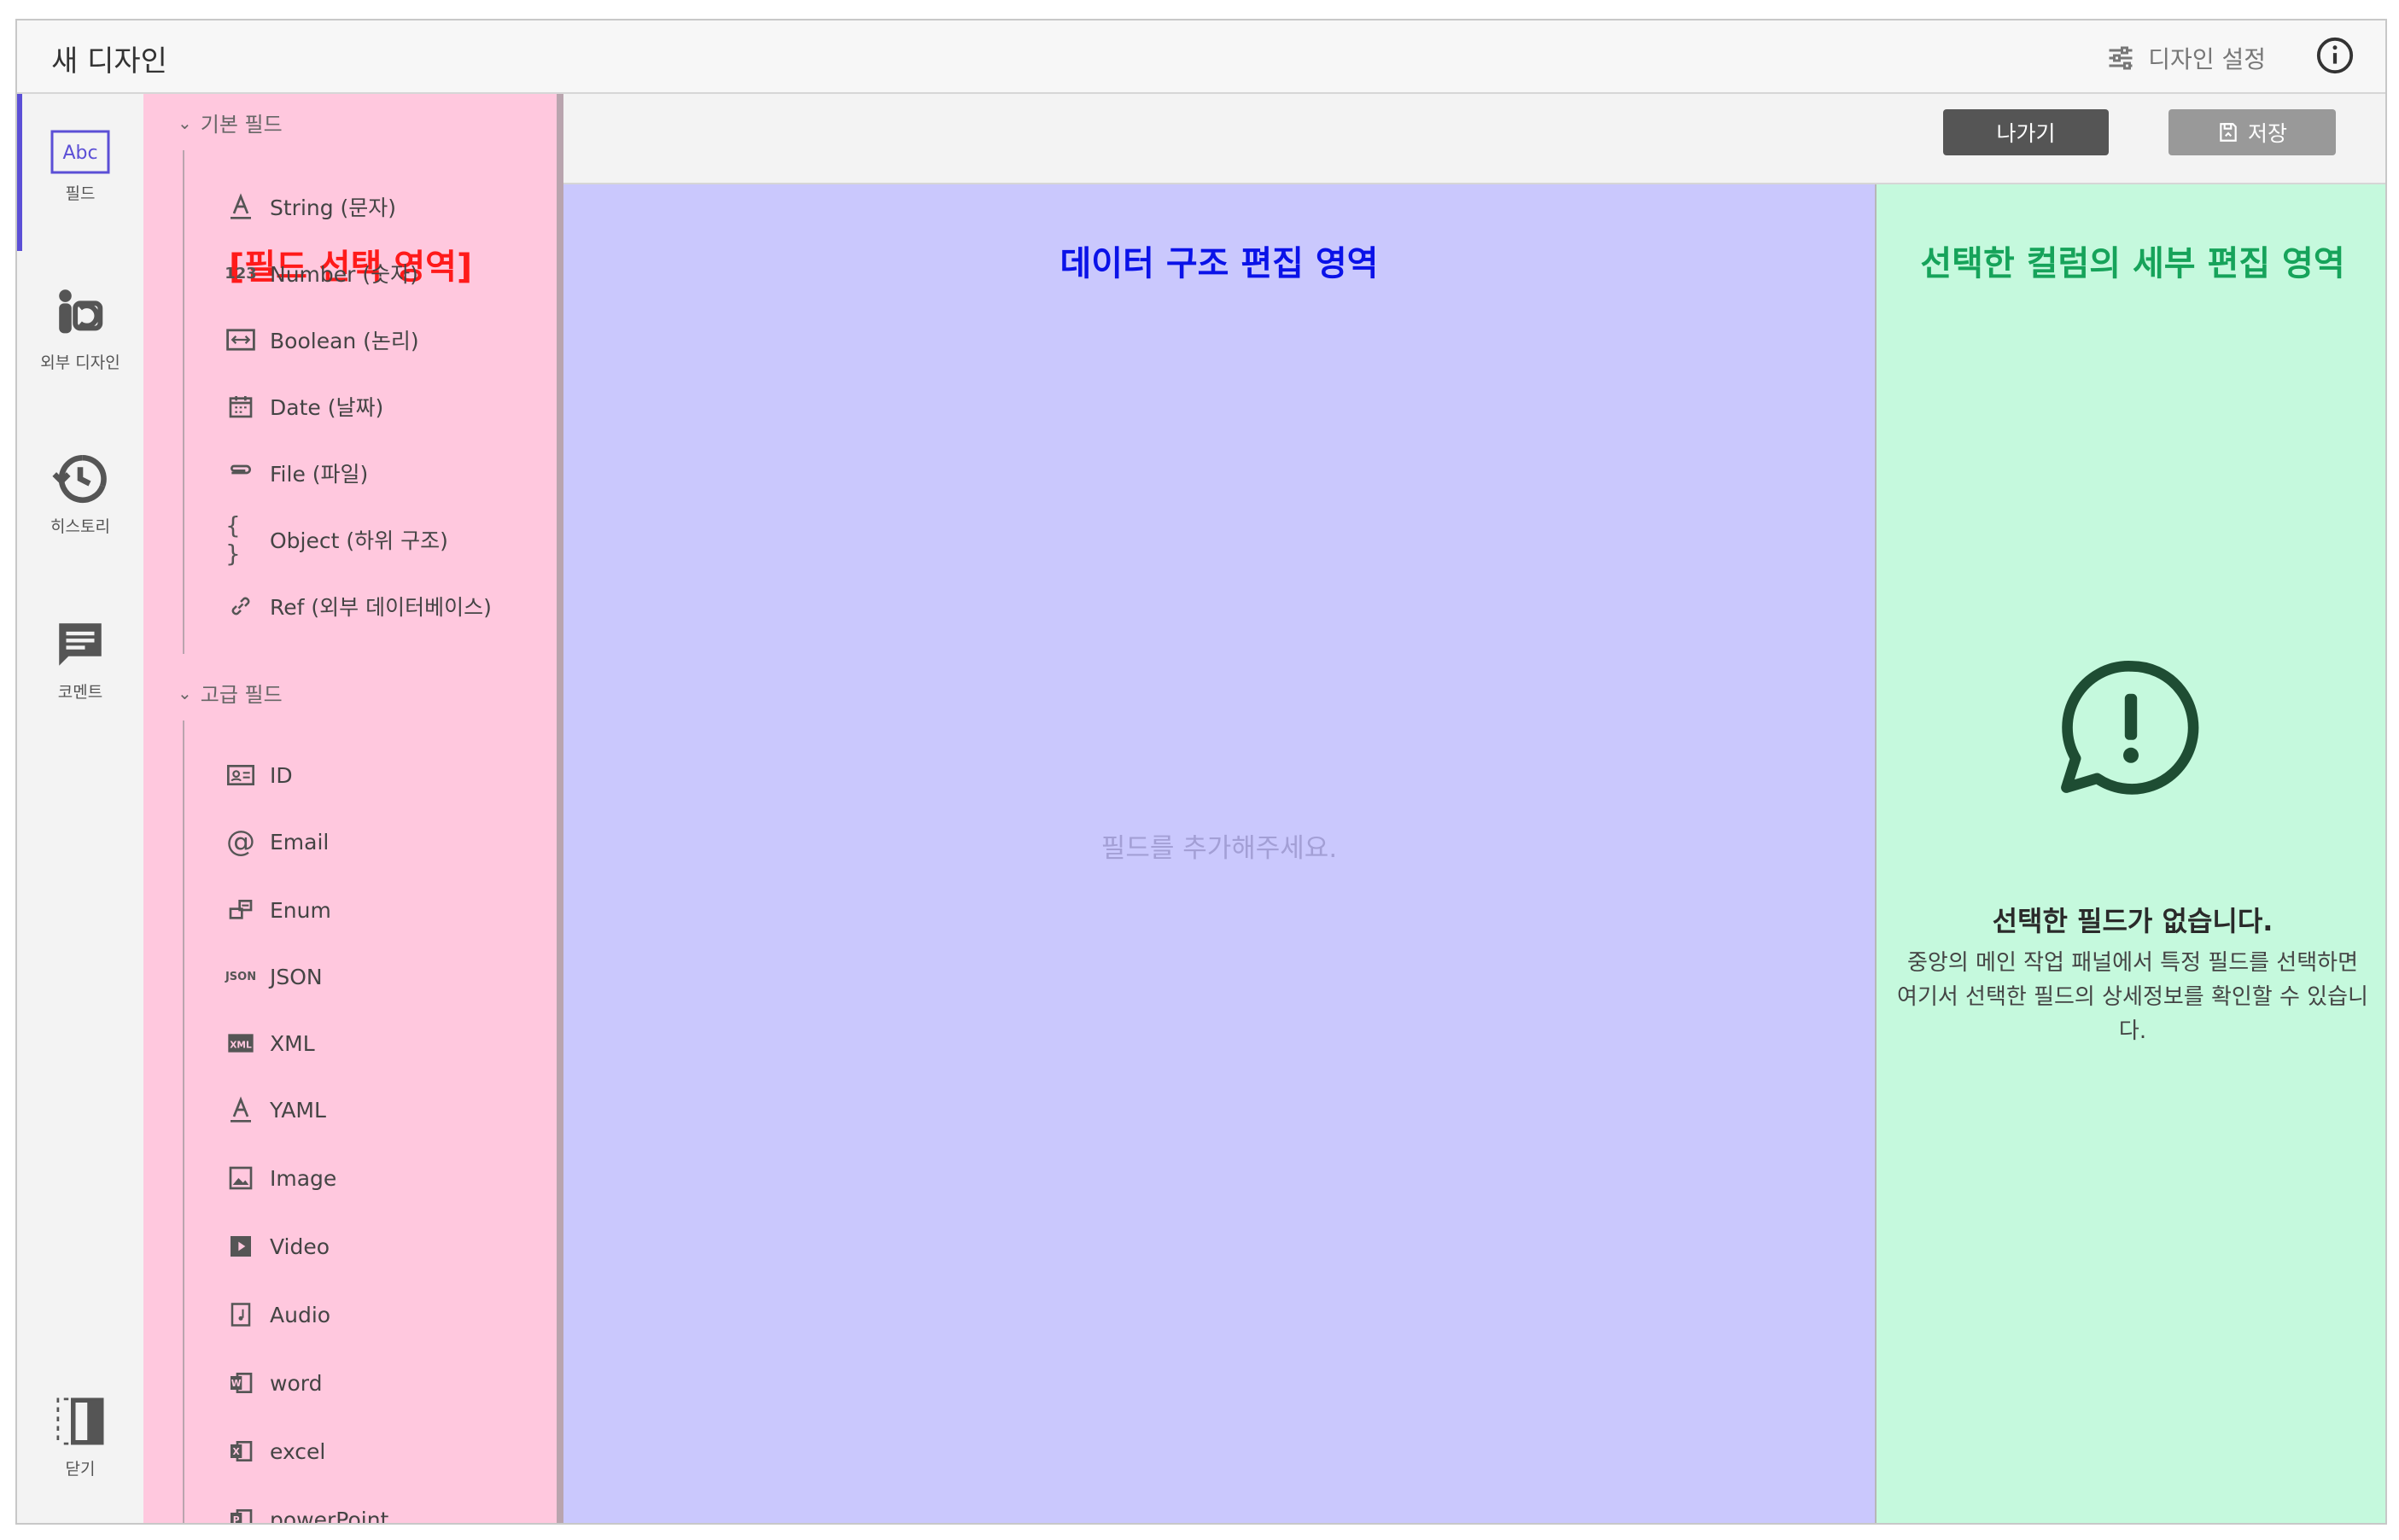  What do you see at coordinates (240, 910) in the screenshot?
I see `enum-icon` at bounding box center [240, 910].